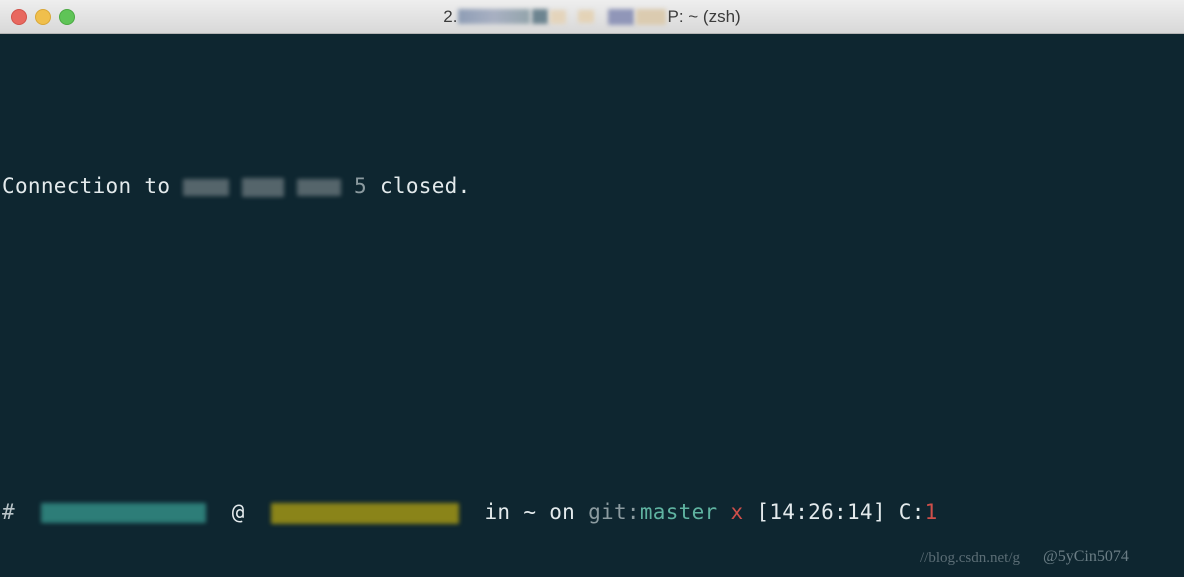 Image resolution: width=1184 pixels, height=577 pixels. Describe the element at coordinates (450, 16) in the screenshot. I see `window-title-prefix: 2.` at that location.